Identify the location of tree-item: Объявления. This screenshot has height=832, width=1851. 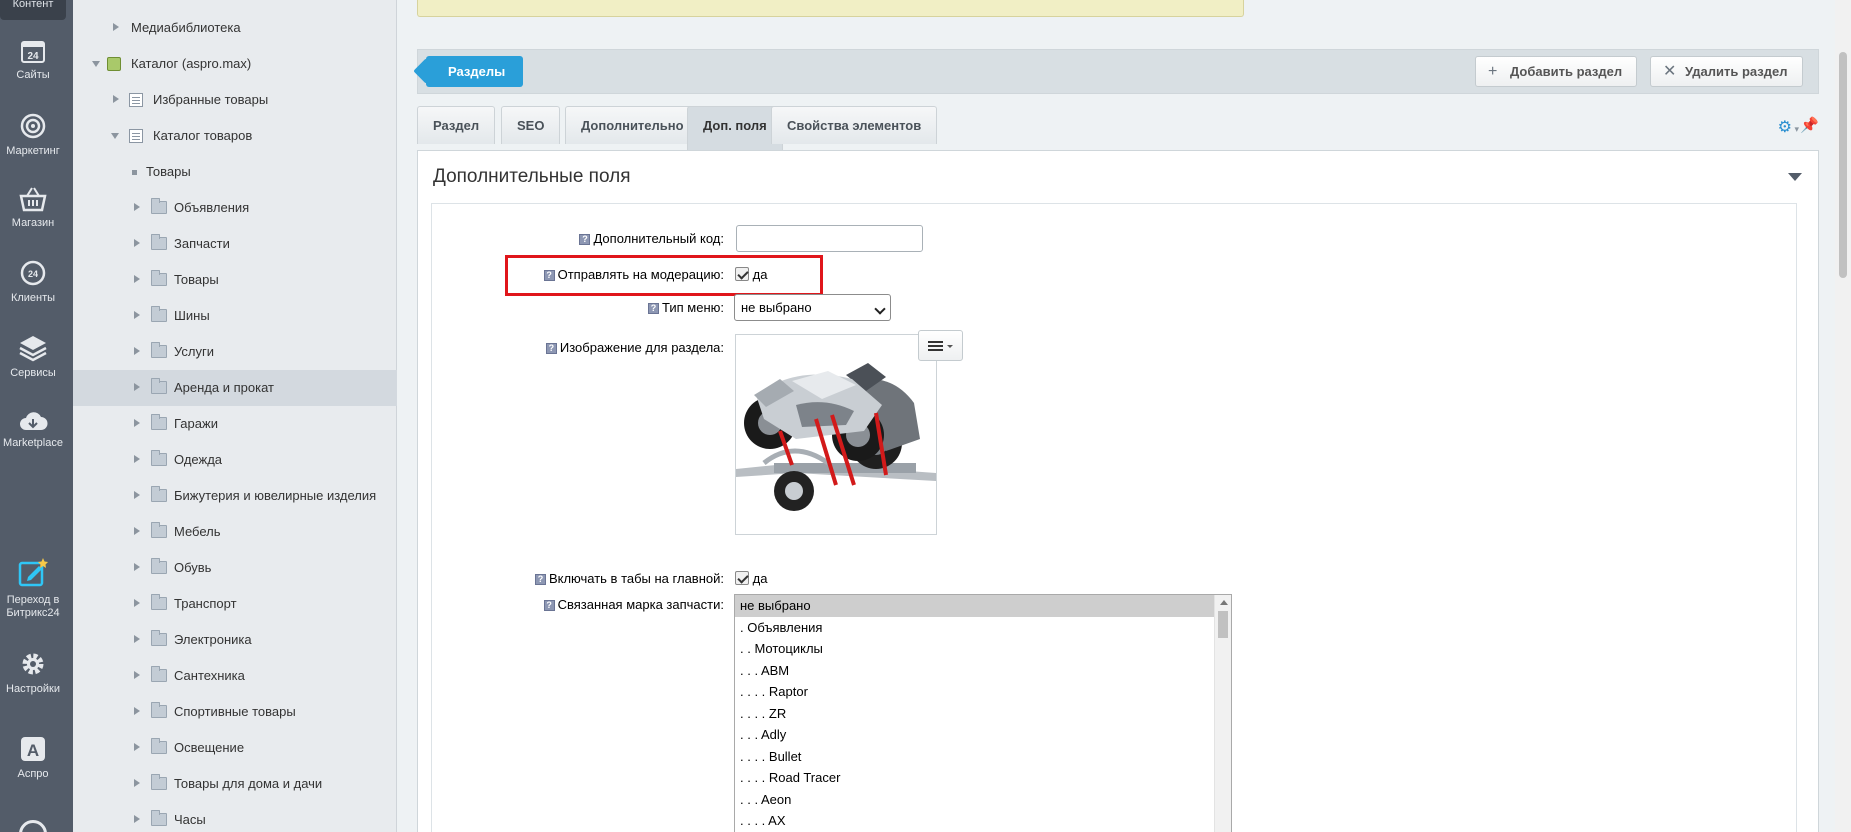
(235, 208).